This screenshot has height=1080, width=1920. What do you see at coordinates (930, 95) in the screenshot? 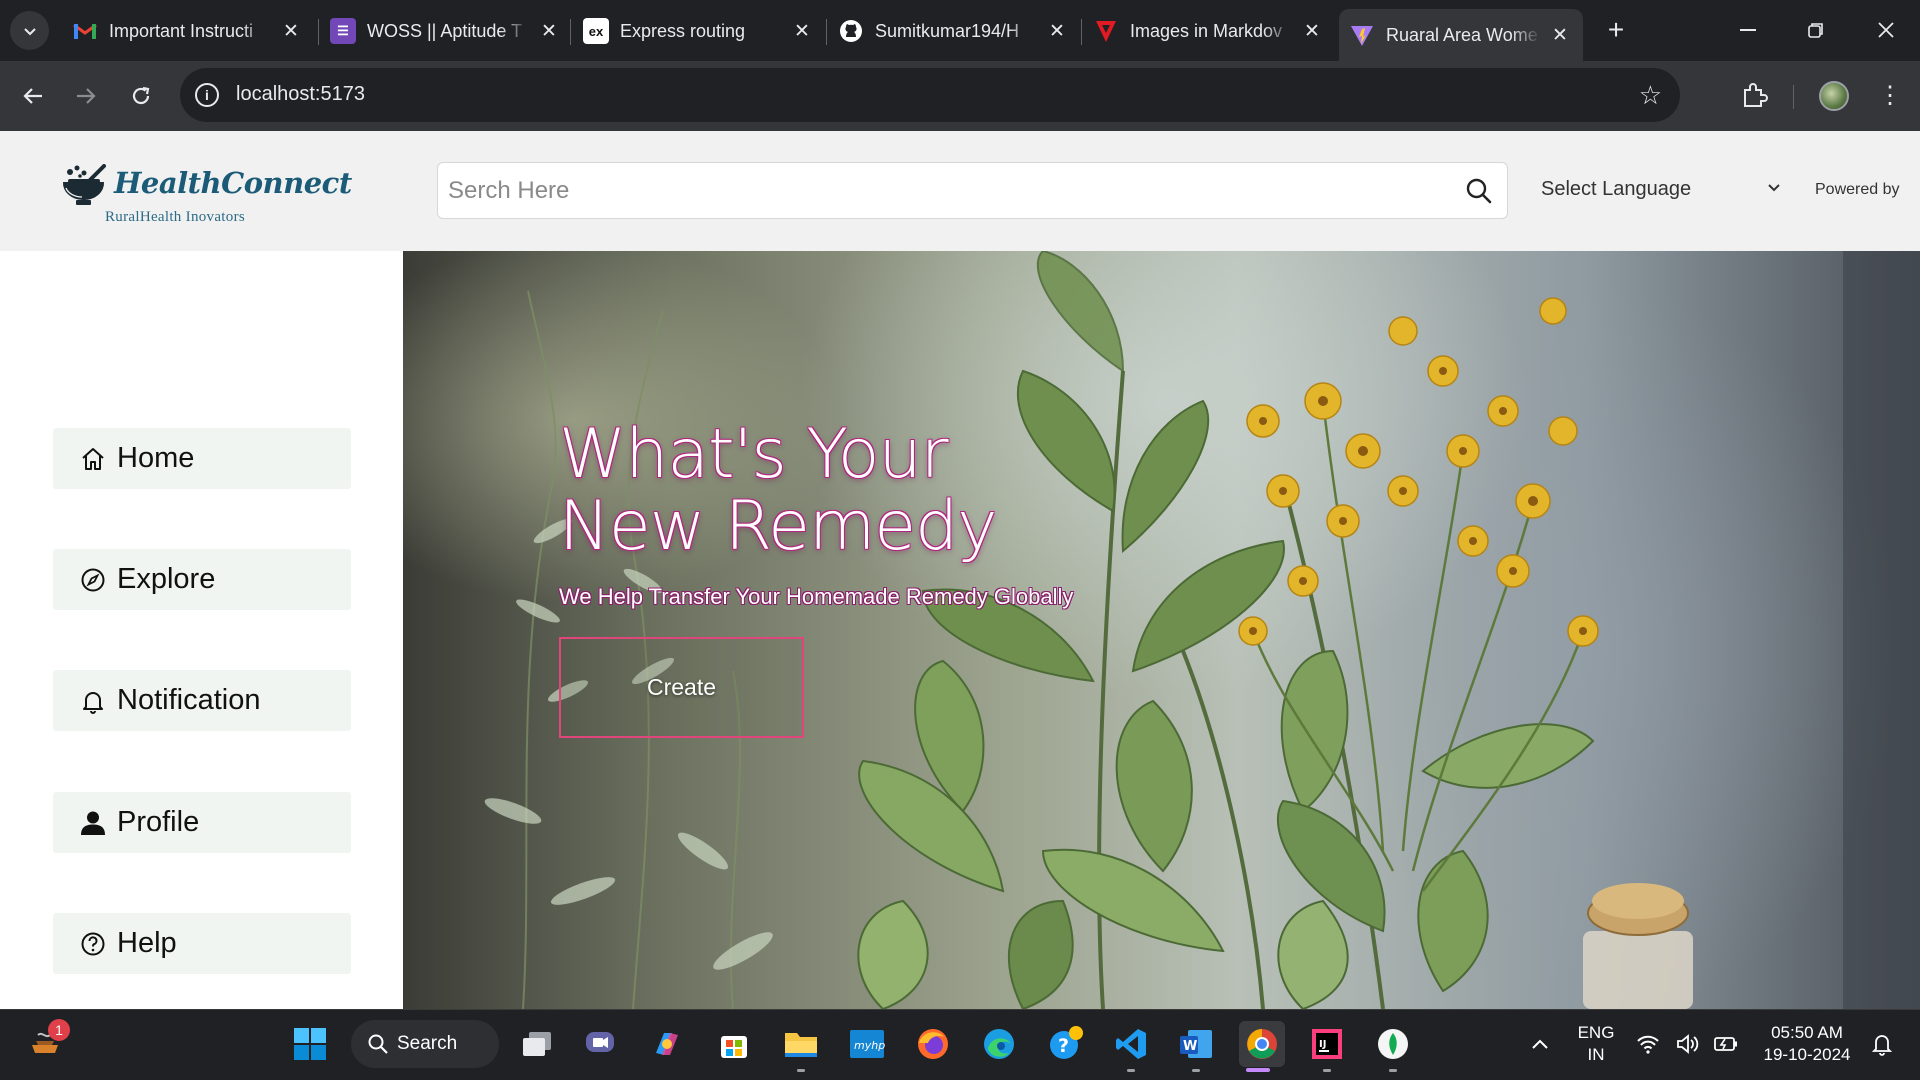
I see `address-bar: i localhost:5173 ☆` at bounding box center [930, 95].